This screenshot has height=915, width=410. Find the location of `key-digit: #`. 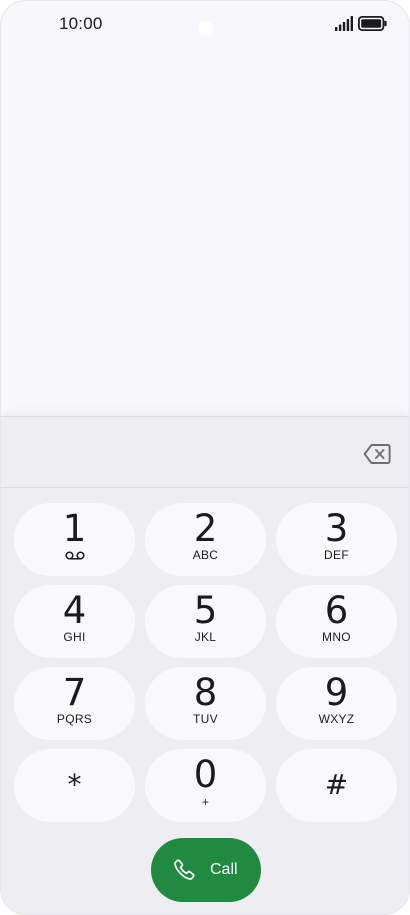

key-digit: # is located at coordinates (336, 784).